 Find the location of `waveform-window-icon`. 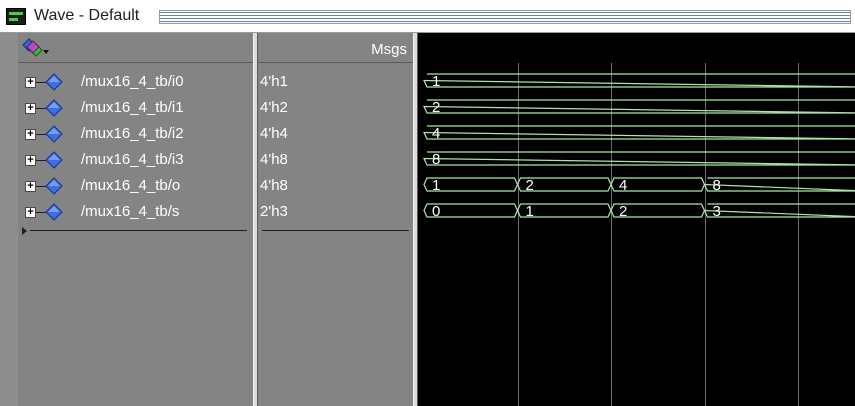

waveform-window-icon is located at coordinates (16, 16).